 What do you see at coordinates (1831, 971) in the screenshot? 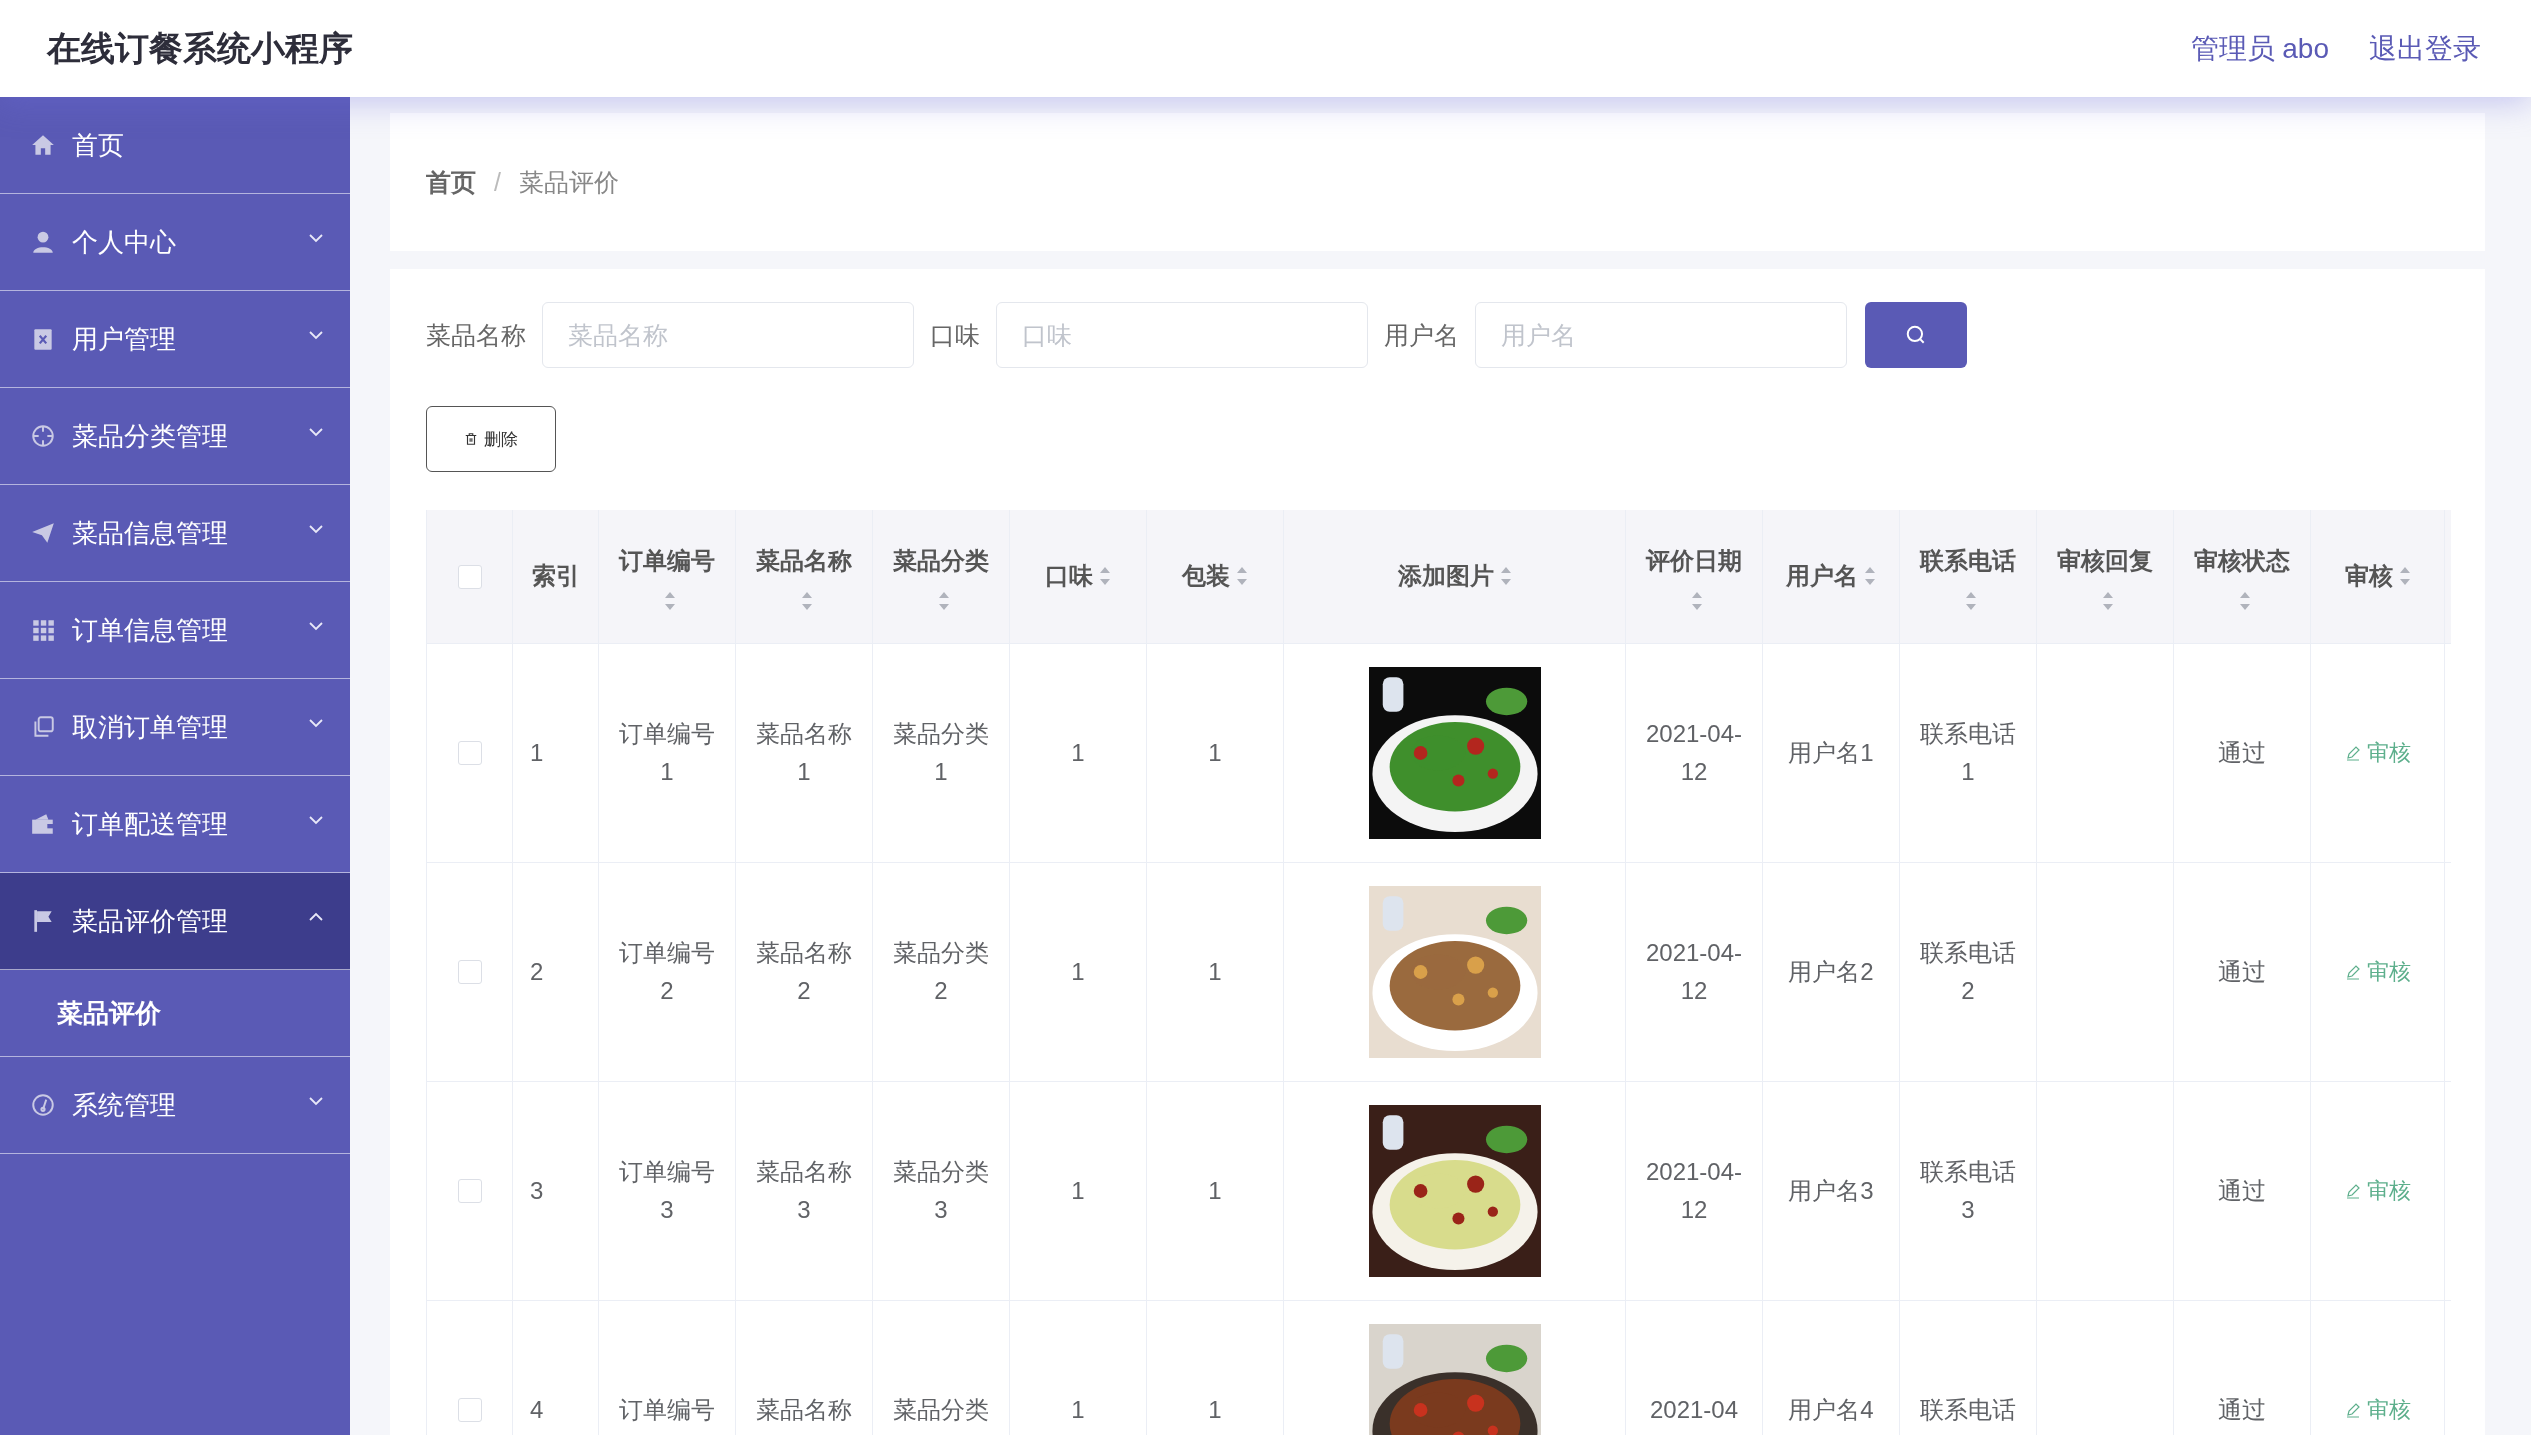
I see `table-cell-text: 用户名2` at bounding box center [1831, 971].